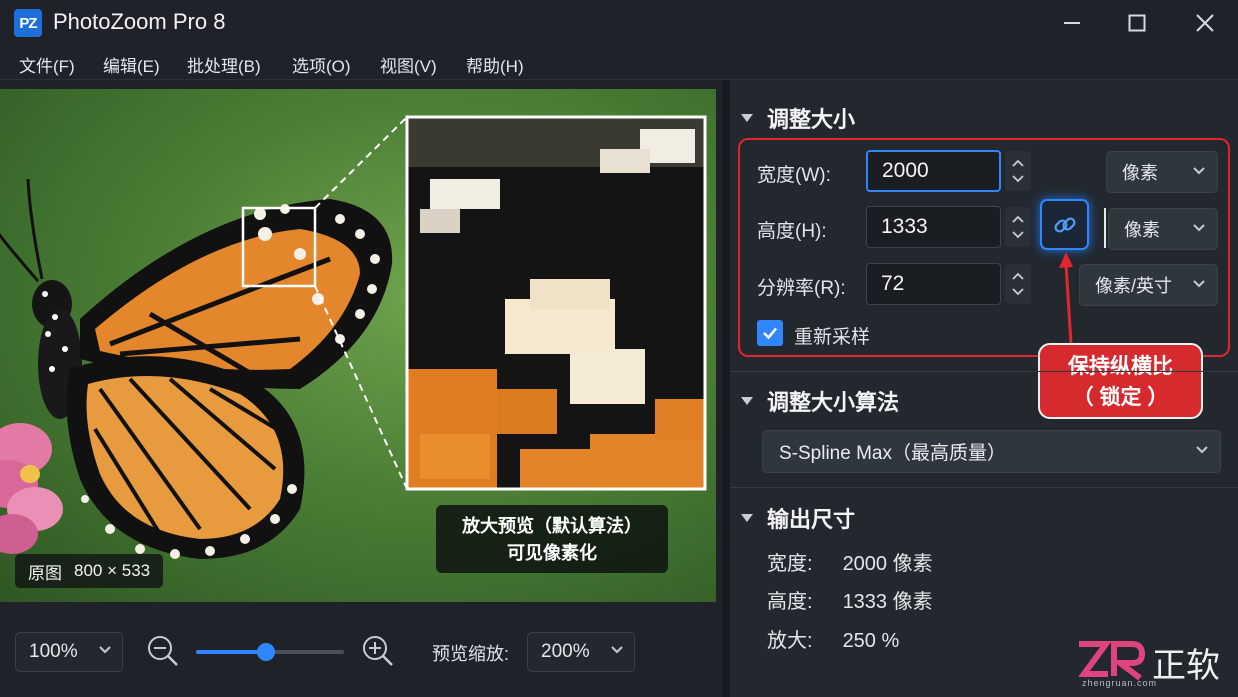 The width and height of the screenshot is (1238, 697). Describe the element at coordinates (1105, 228) in the screenshot. I see `unit-separator` at that location.